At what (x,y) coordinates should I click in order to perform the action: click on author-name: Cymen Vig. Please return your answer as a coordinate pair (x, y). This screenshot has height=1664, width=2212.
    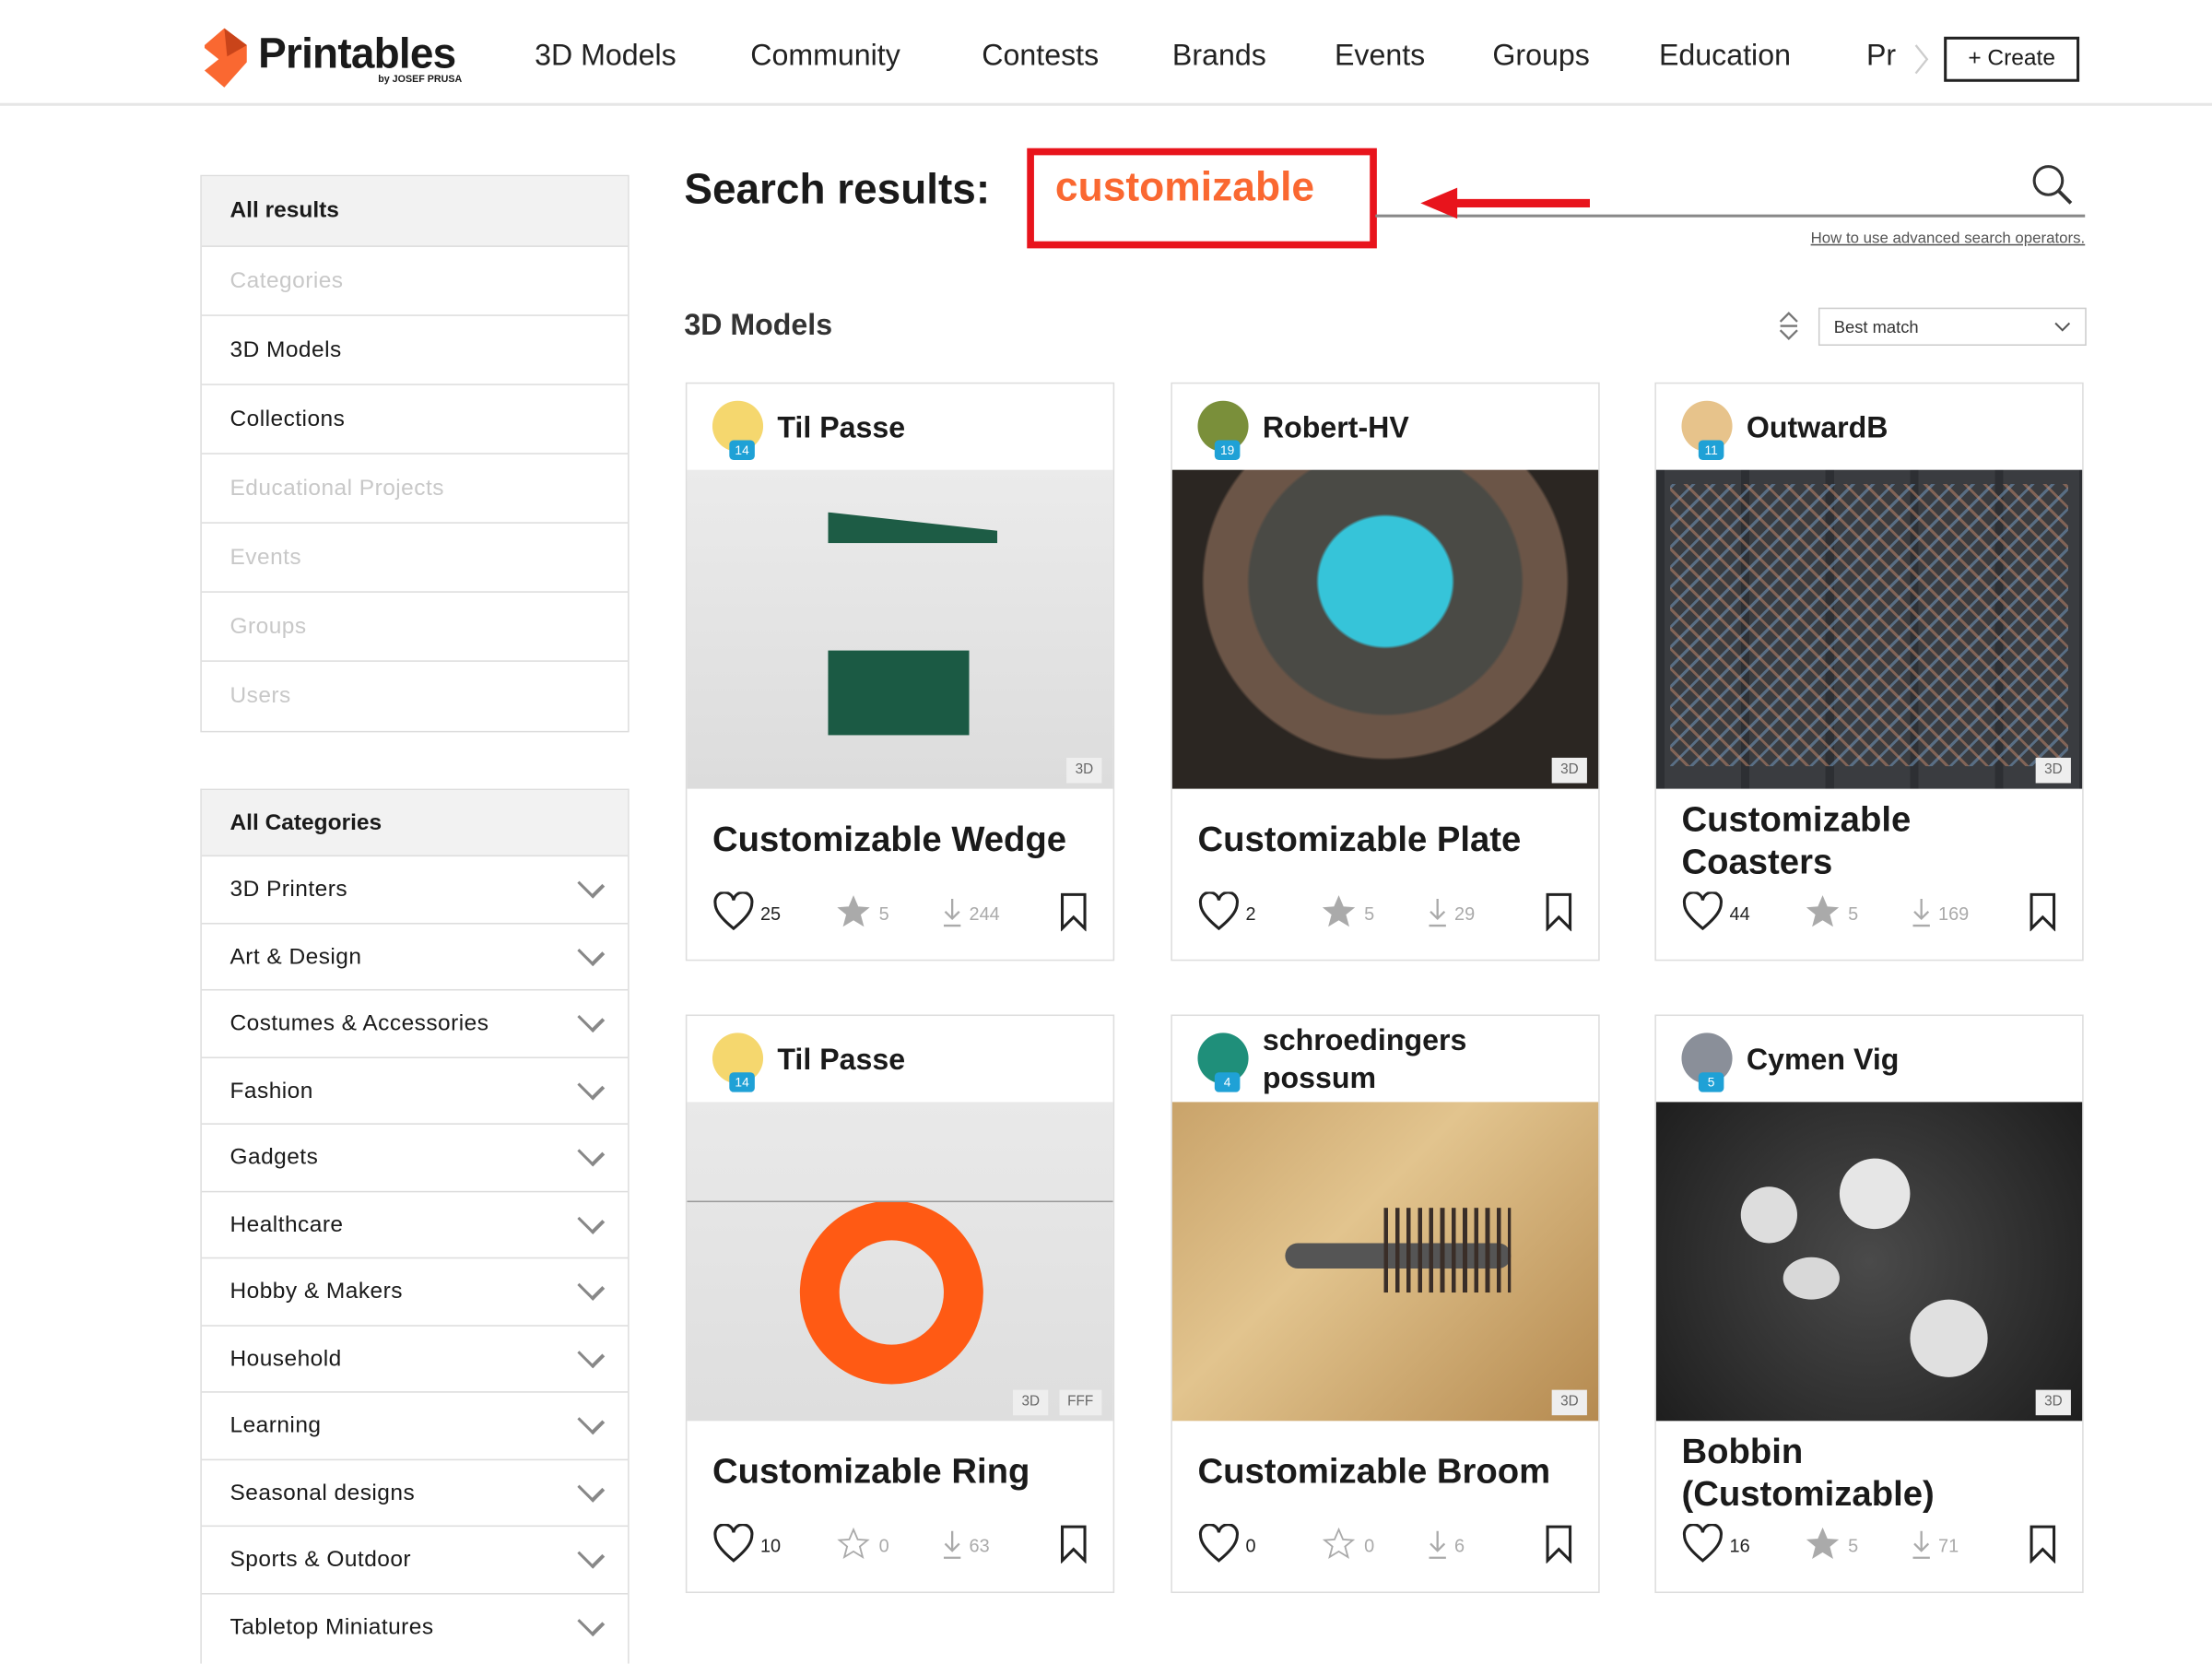
    Looking at the image, I should click on (1823, 1061).